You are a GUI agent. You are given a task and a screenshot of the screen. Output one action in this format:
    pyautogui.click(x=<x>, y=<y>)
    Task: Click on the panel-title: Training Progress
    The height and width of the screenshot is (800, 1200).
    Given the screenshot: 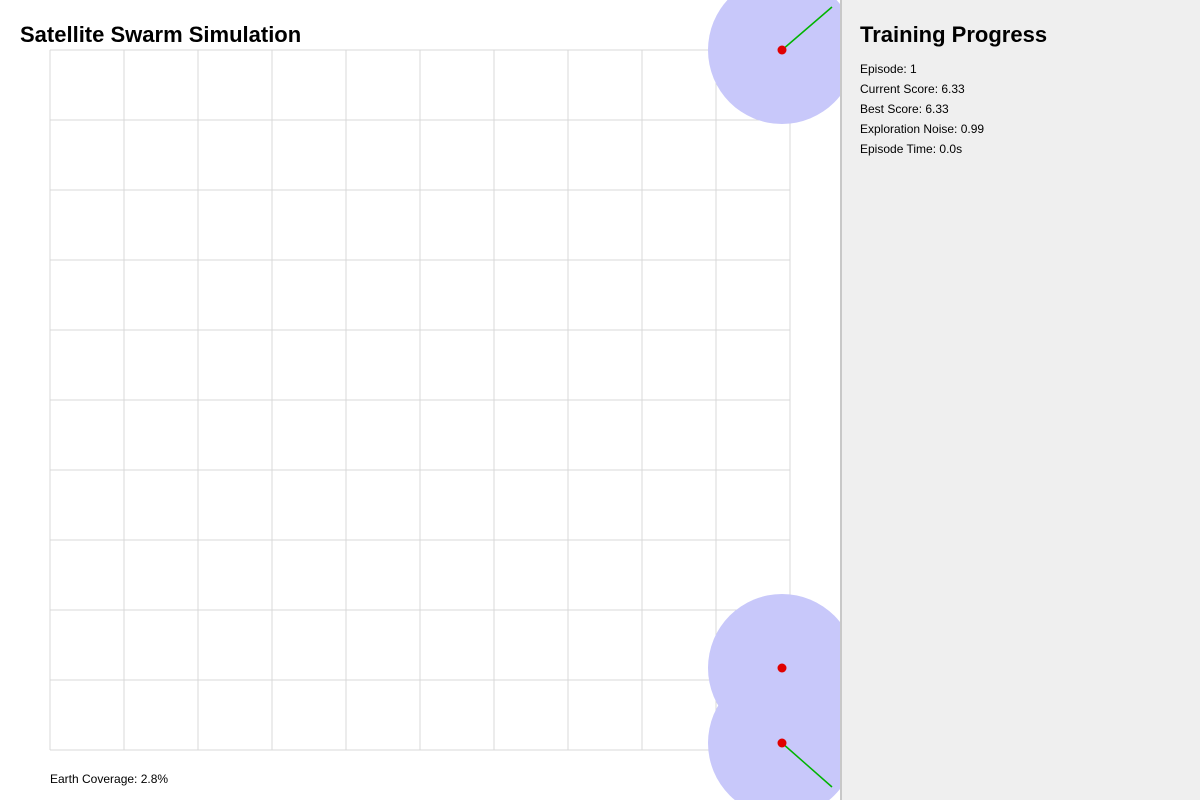 What is the action you would take?
    pyautogui.click(x=954, y=34)
    